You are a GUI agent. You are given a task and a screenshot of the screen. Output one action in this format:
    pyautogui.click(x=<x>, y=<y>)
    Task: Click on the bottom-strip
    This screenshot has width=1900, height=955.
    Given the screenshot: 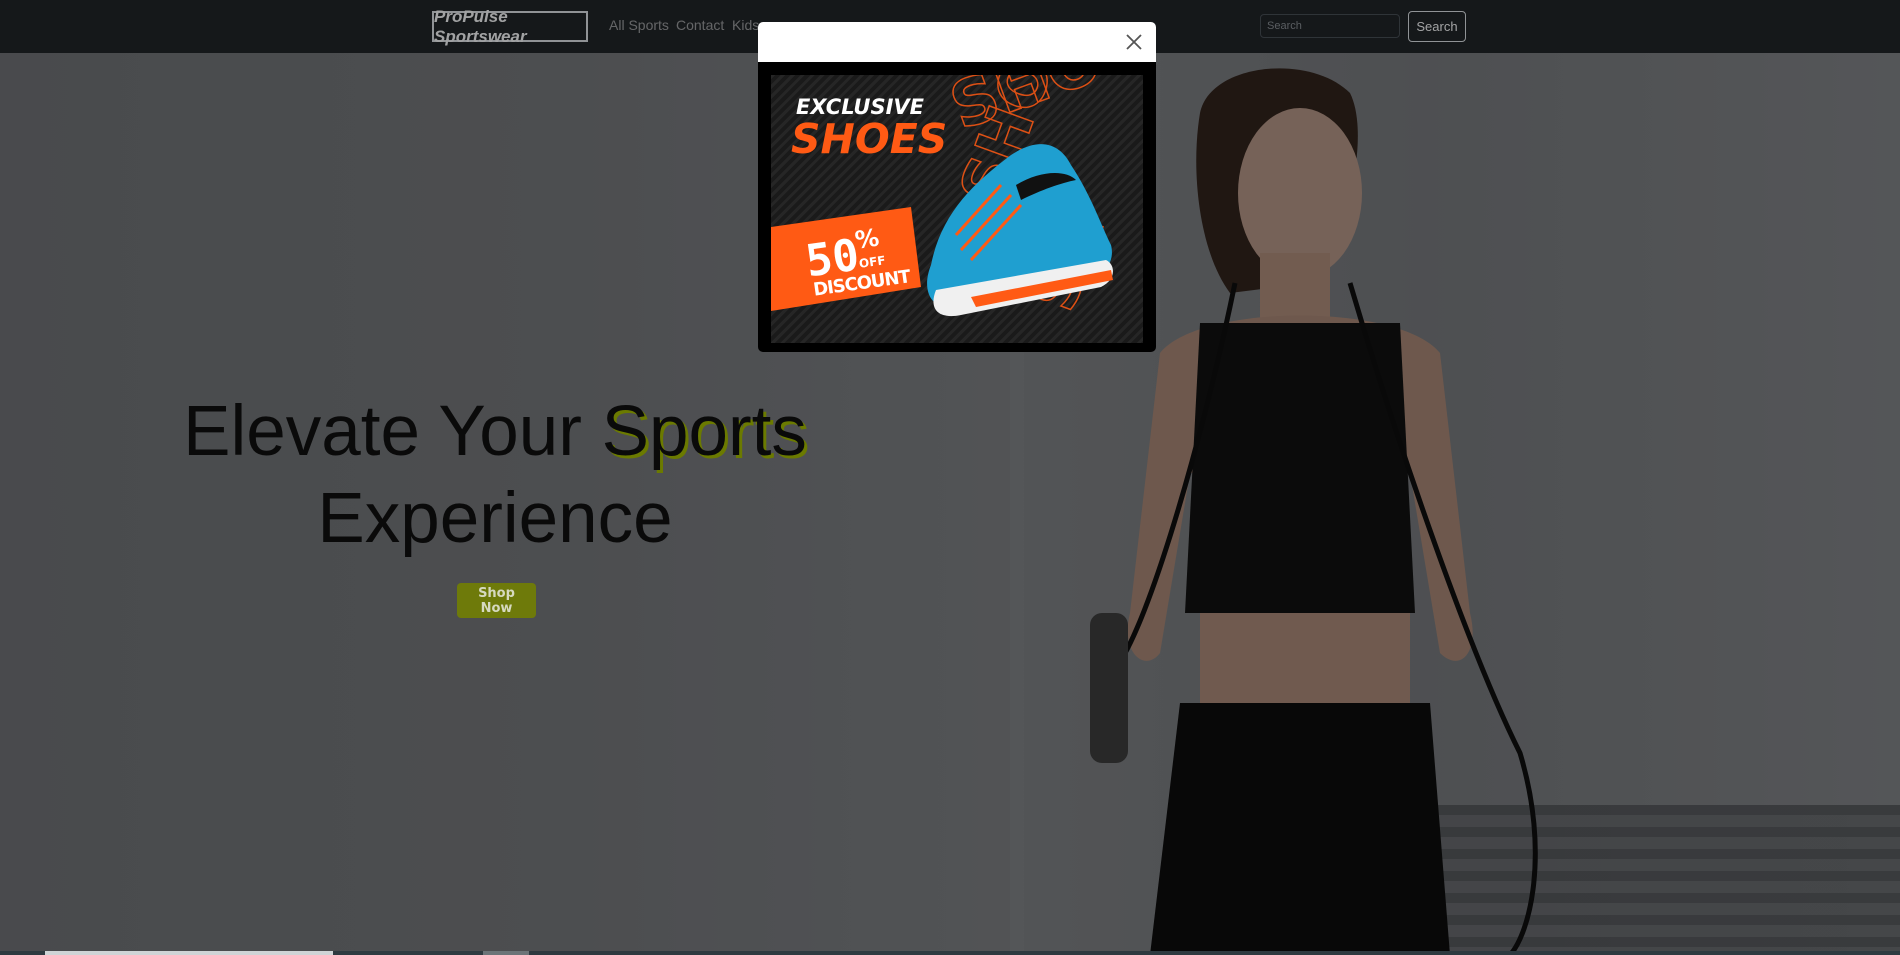 What is the action you would take?
    pyautogui.click(x=950, y=953)
    